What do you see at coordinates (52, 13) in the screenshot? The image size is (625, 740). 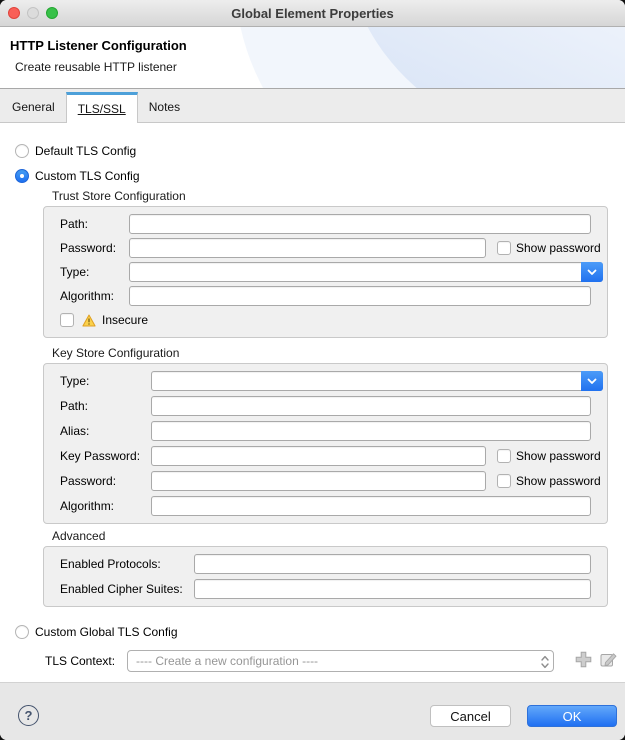 I see `zoom-window-button` at bounding box center [52, 13].